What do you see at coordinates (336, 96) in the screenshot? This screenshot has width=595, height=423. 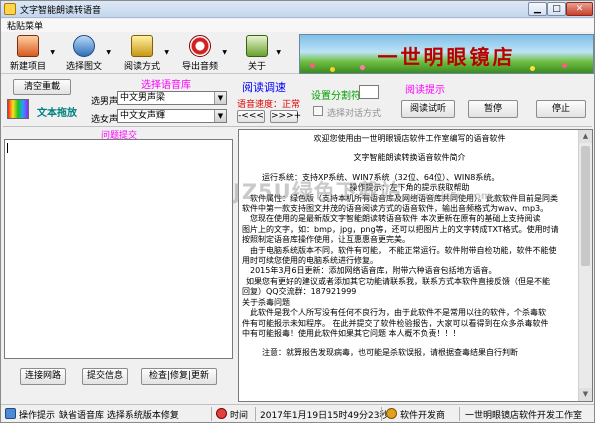 I see `separator-setting-label: 设置分割符` at bounding box center [336, 96].